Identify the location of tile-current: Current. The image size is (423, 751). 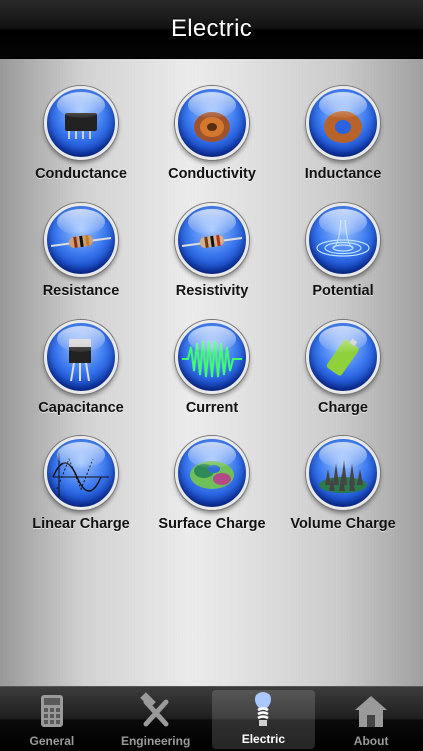
(212, 375).